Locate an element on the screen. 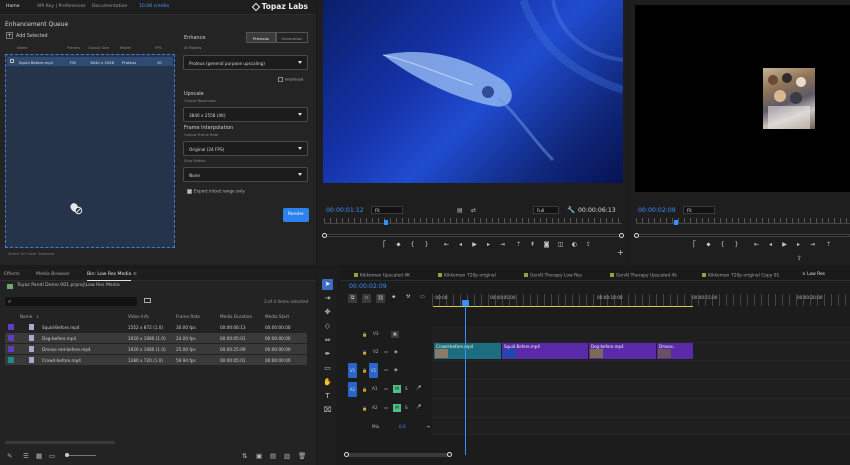  work-area-bar is located at coordinates (563, 306).